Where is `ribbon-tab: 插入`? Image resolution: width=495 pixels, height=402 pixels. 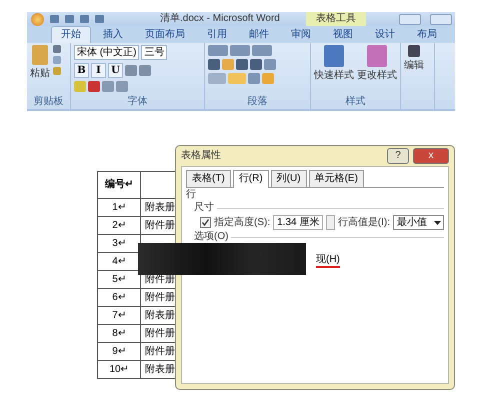 ribbon-tab: 插入 is located at coordinates (113, 34).